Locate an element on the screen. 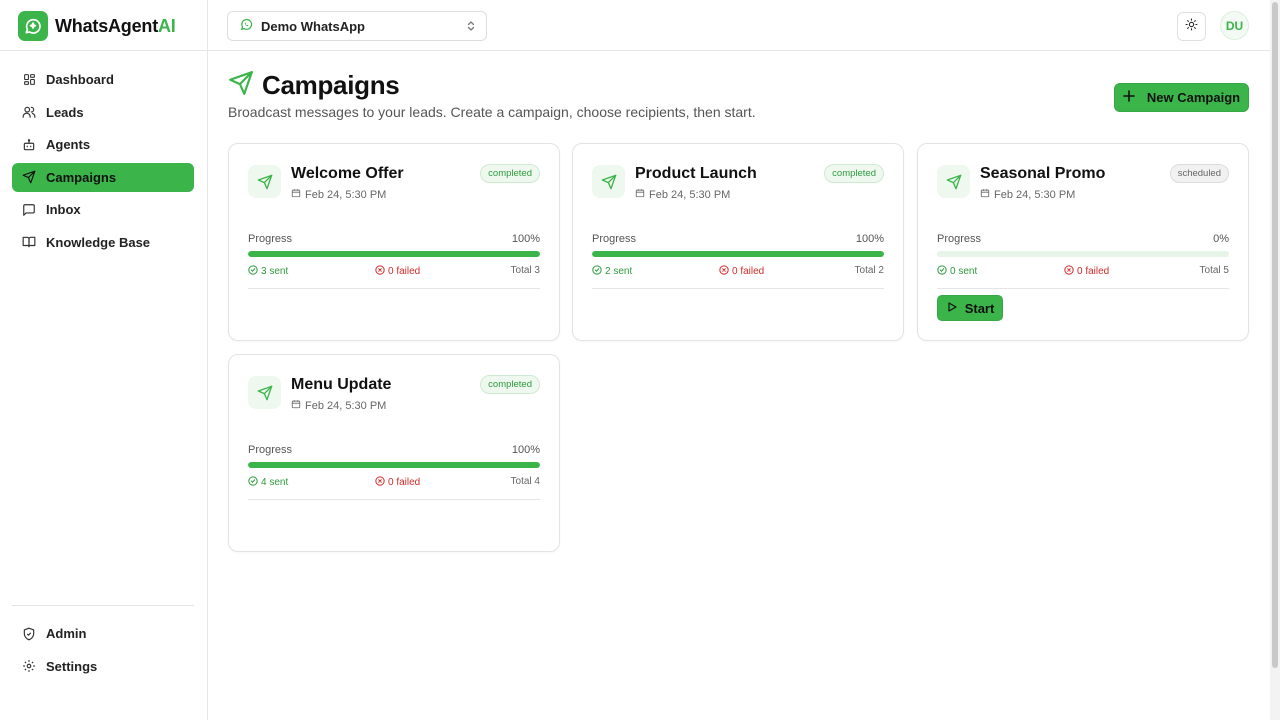 This screenshot has width=1280, height=720. brand-name-main: WhatsAgent is located at coordinates (106, 25).